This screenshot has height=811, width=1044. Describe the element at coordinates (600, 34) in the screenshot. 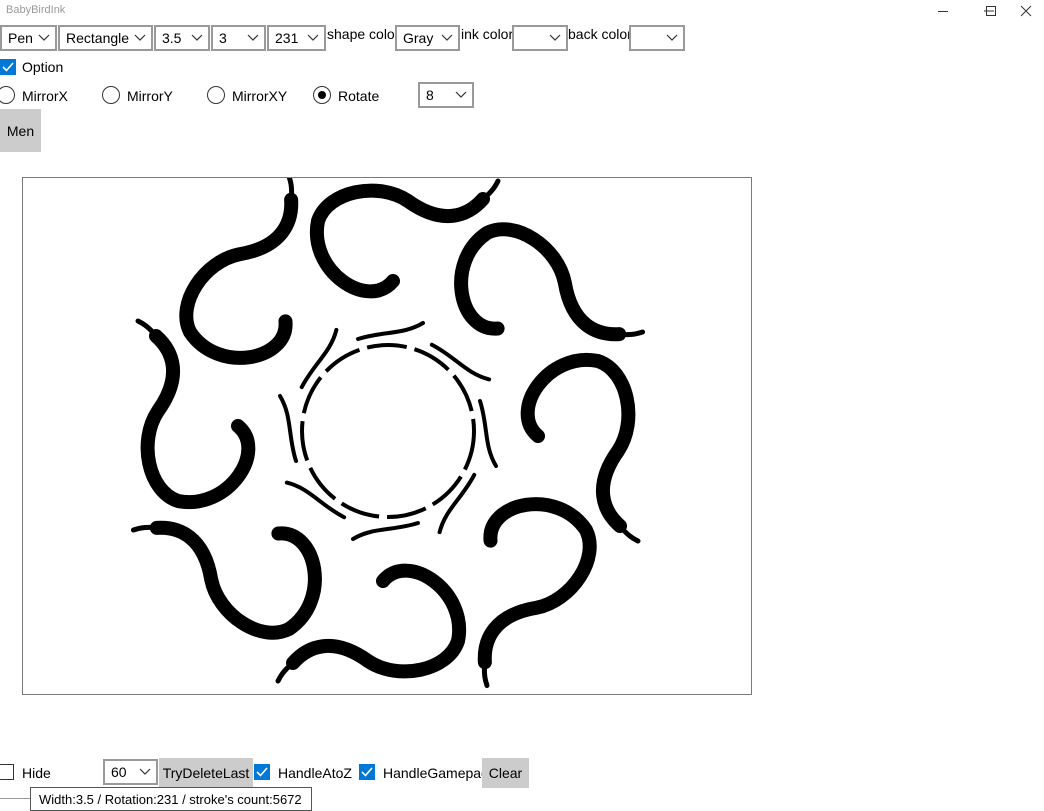

I see `back-color-label: back color` at that location.